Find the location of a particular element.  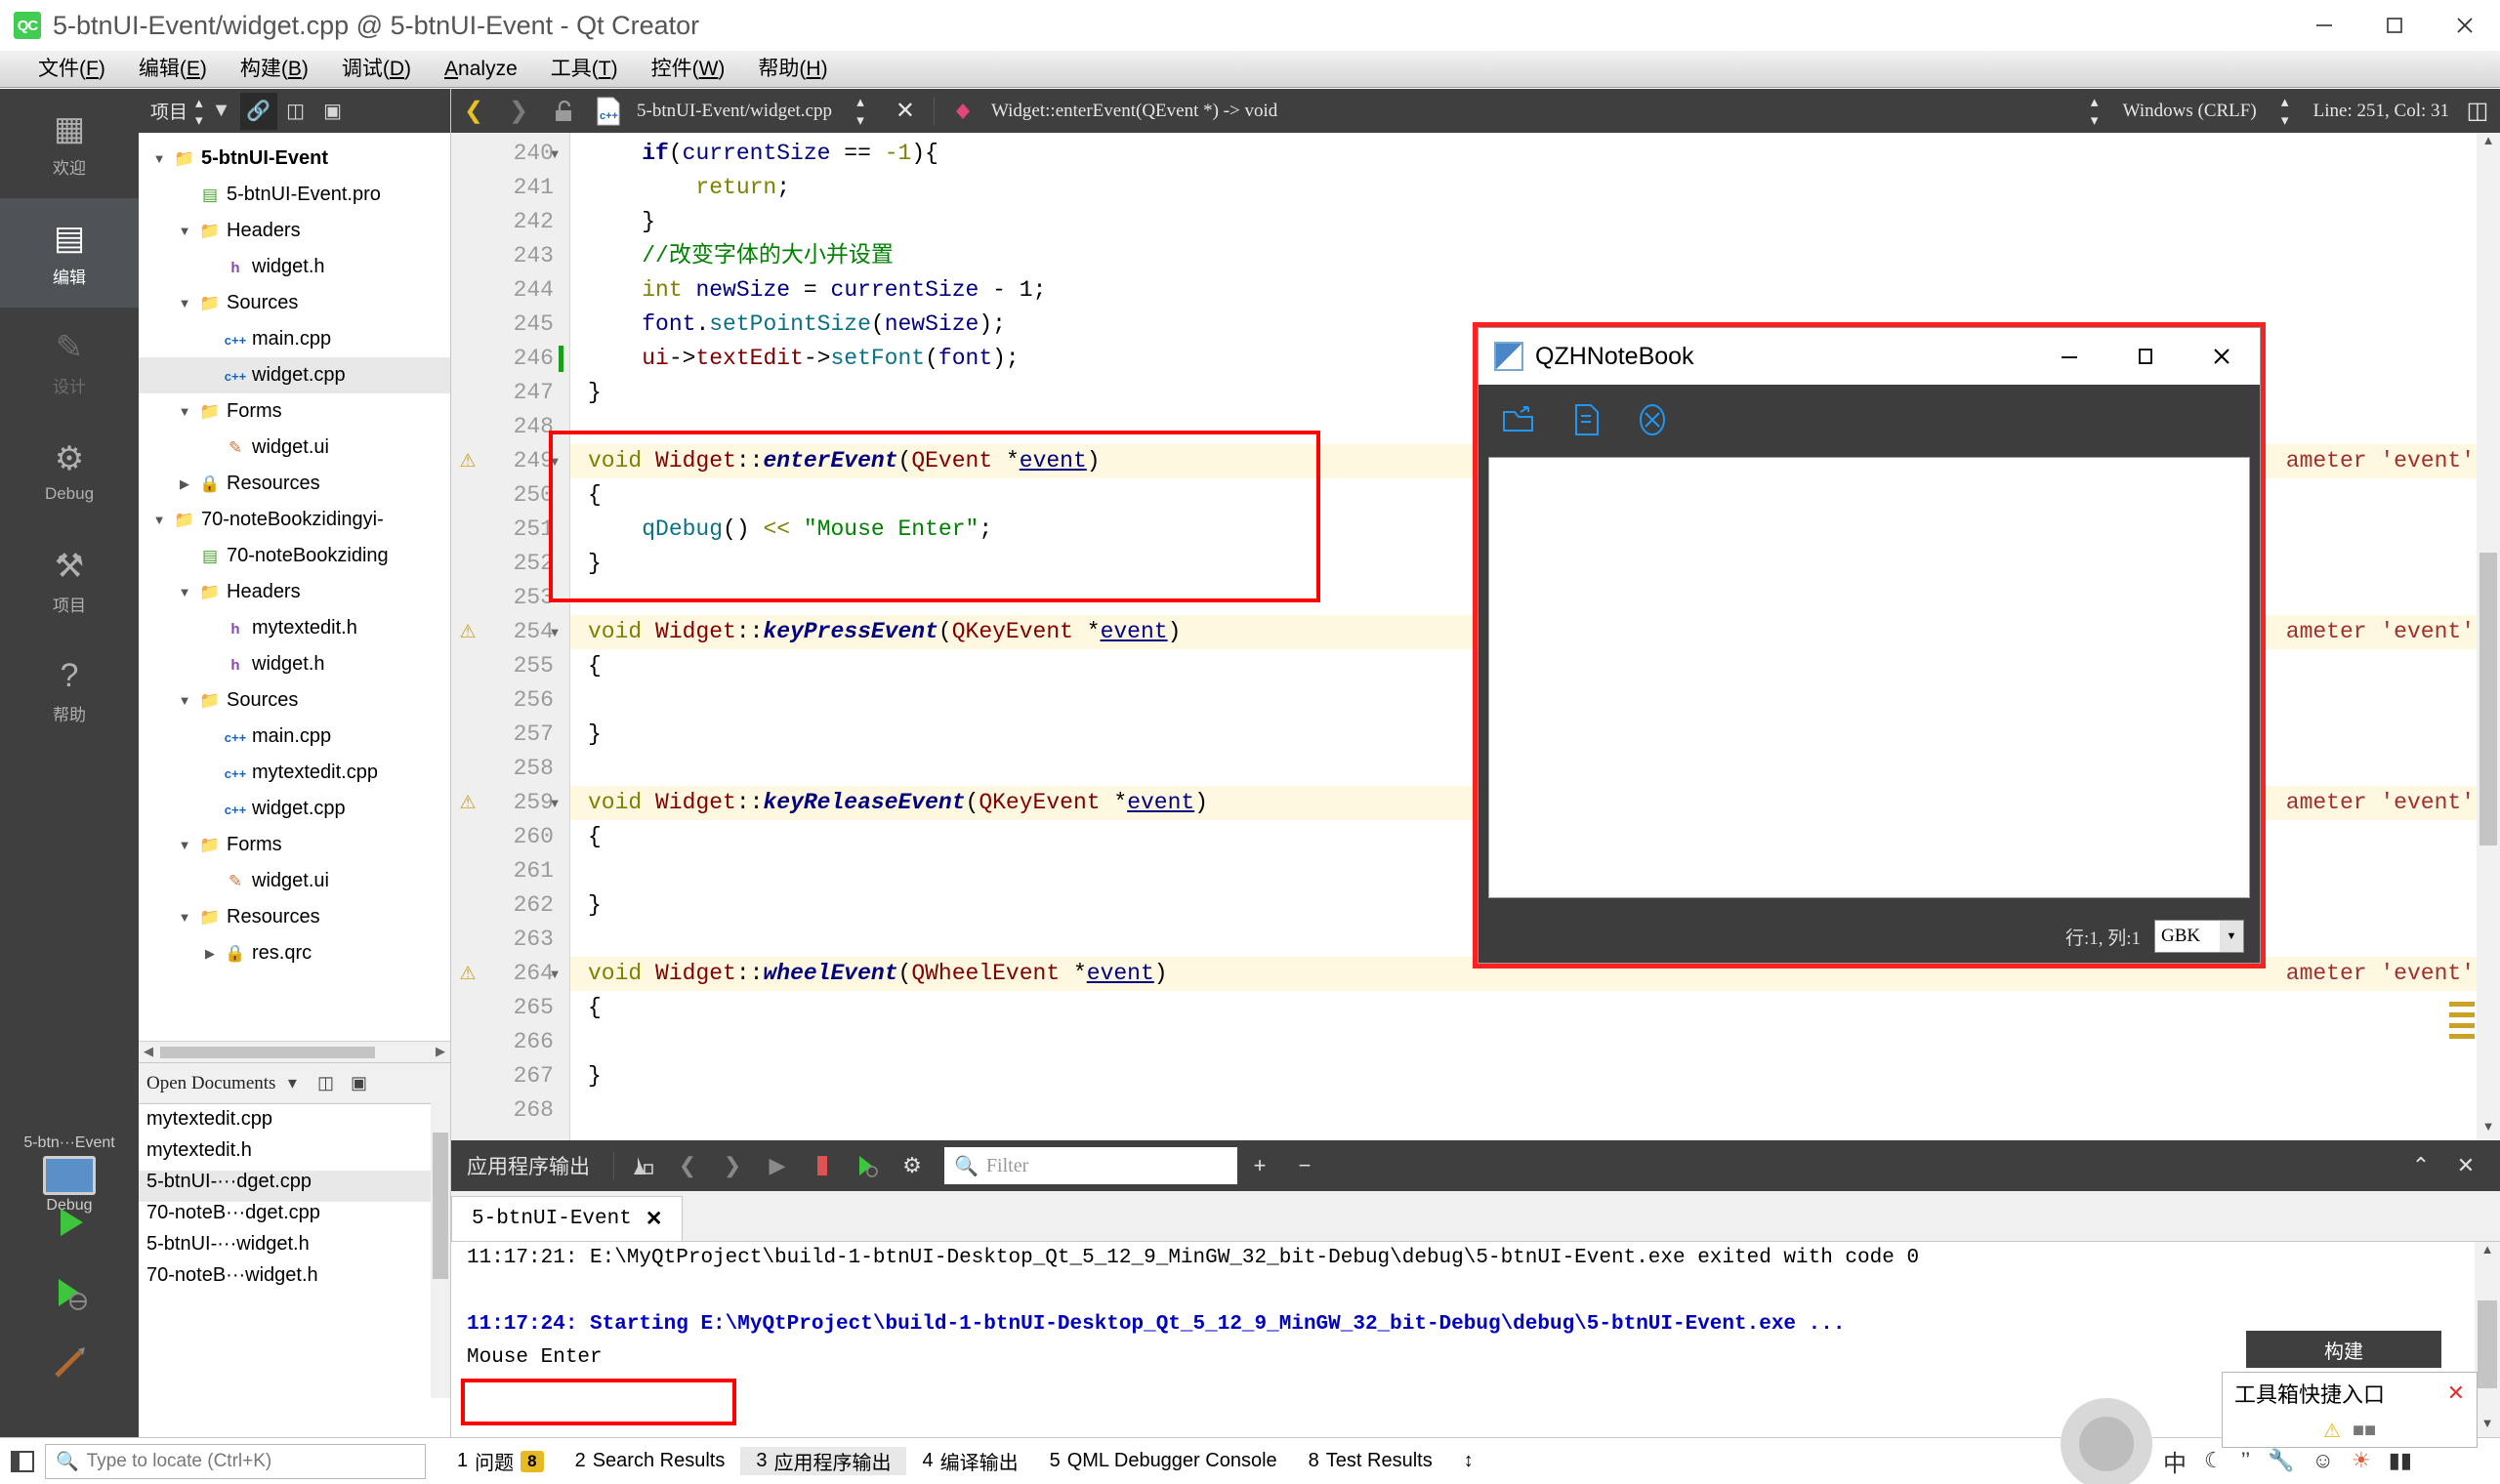

tree-item: c++ widget.cpp is located at coordinates (294, 375).